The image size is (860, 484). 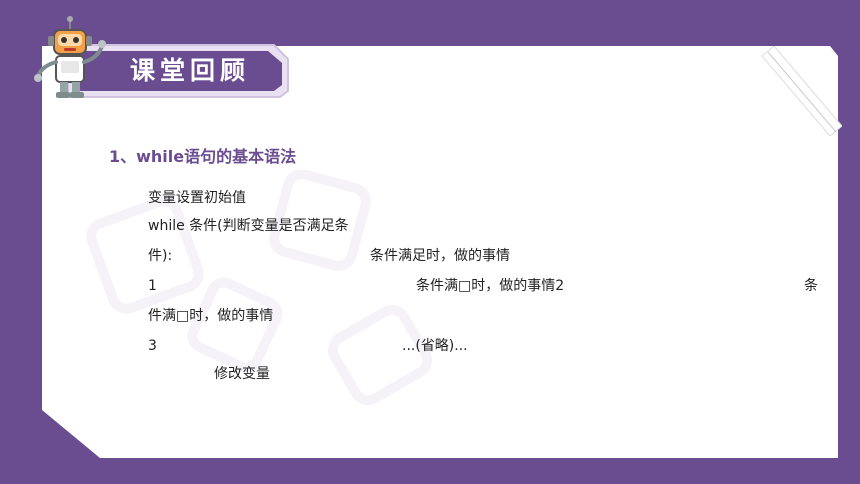 What do you see at coordinates (242, 374) in the screenshot?
I see `body-line-modify: 修改变量` at bounding box center [242, 374].